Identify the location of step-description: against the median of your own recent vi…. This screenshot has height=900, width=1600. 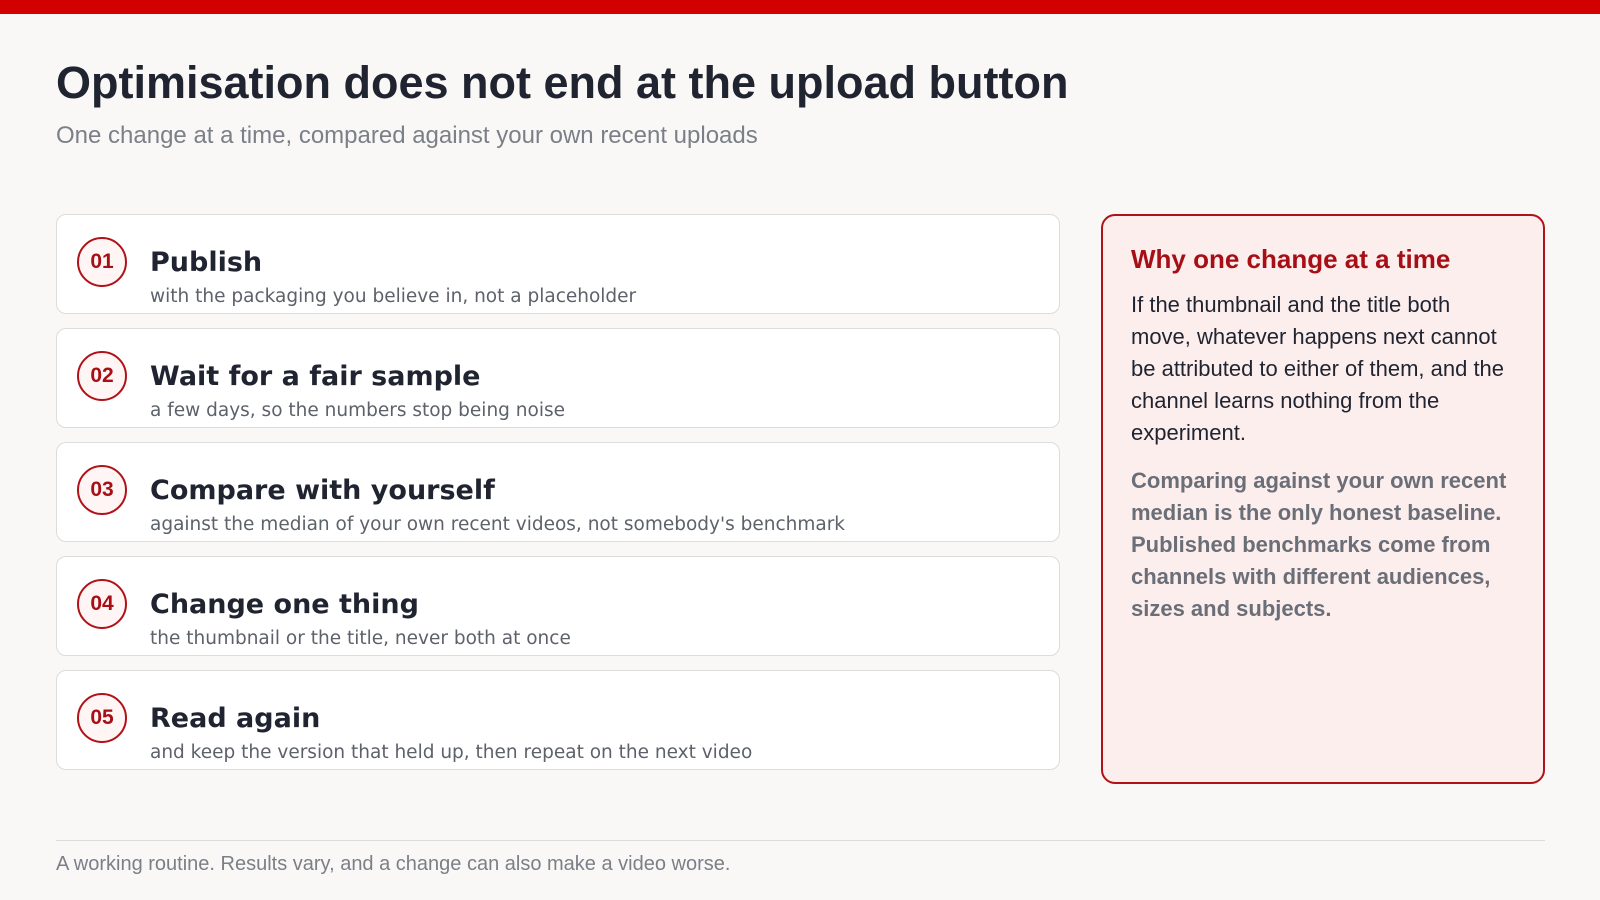
(498, 524).